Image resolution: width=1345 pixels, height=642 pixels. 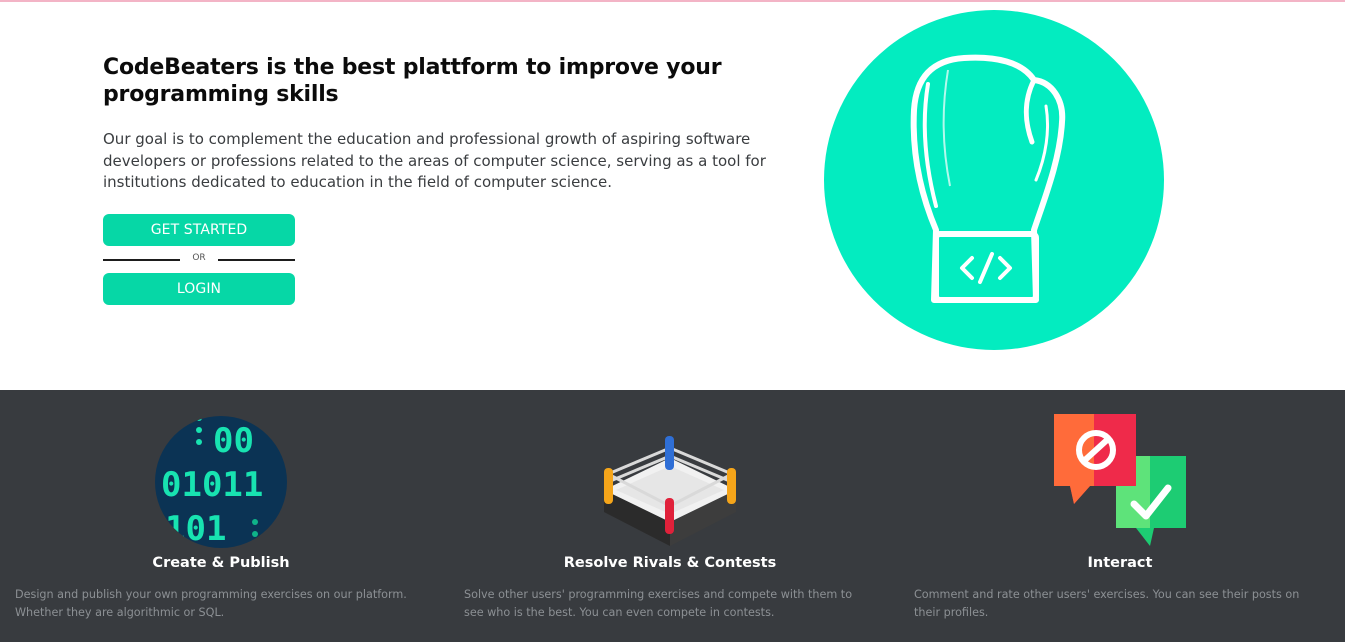 I want to click on or-label: OR, so click(x=199, y=258).